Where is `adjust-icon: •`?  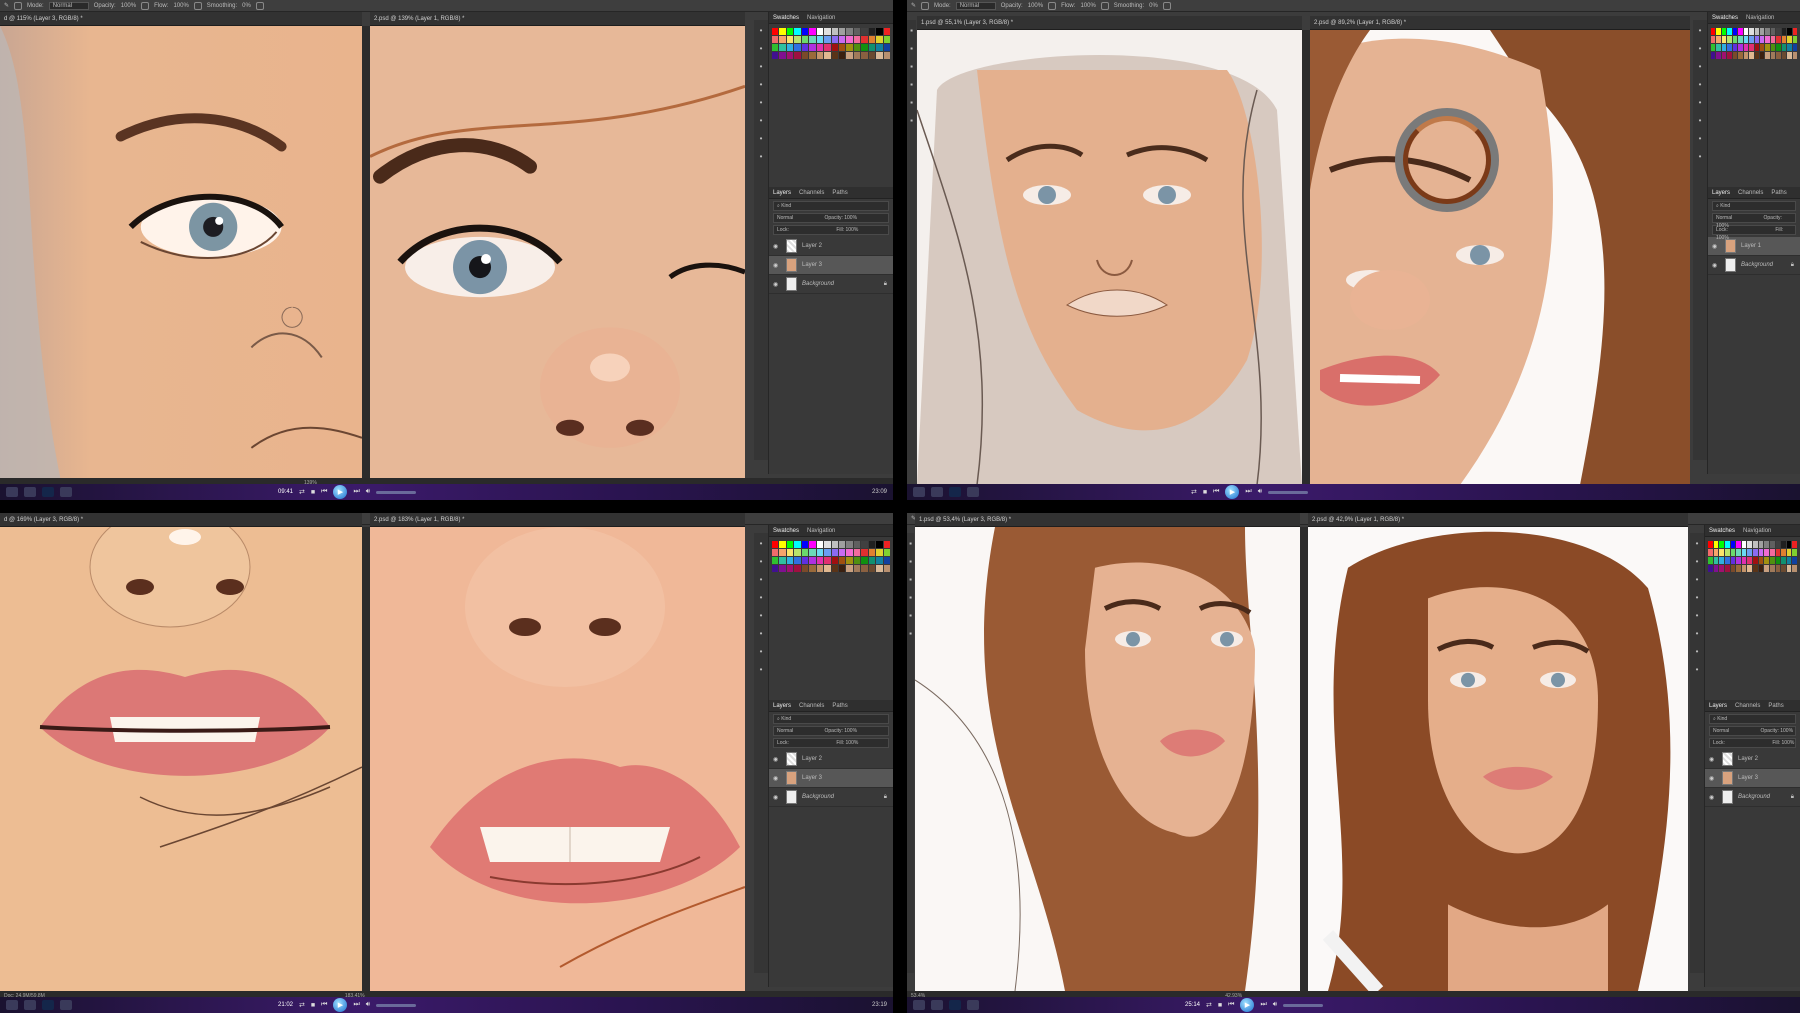 adjust-icon: • is located at coordinates (1697, 597).